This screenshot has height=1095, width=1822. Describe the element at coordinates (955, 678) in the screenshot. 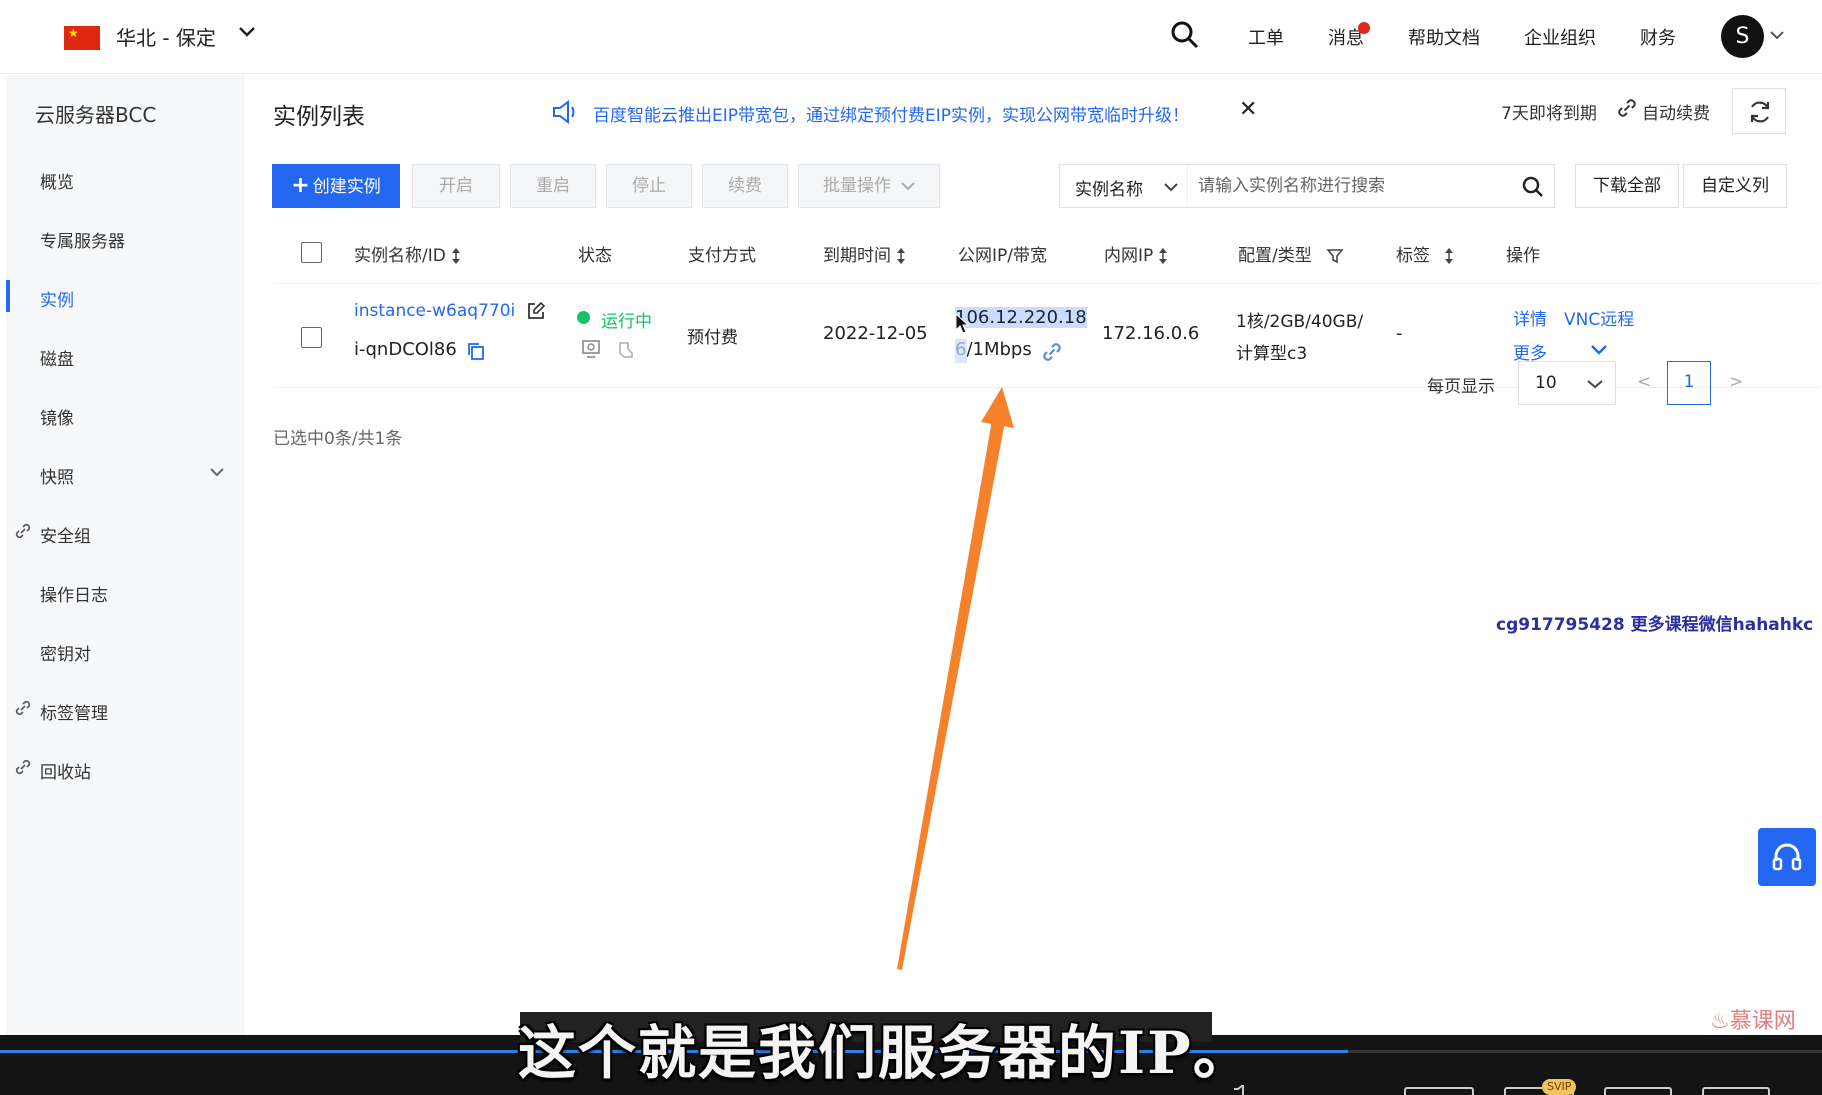

I see `annotation-arrow` at that location.